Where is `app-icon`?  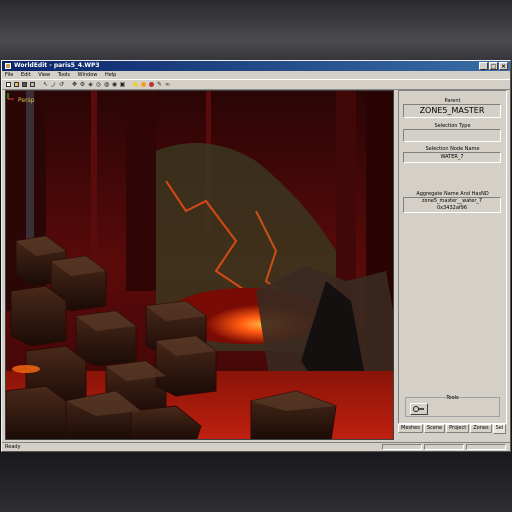 app-icon is located at coordinates (8, 66).